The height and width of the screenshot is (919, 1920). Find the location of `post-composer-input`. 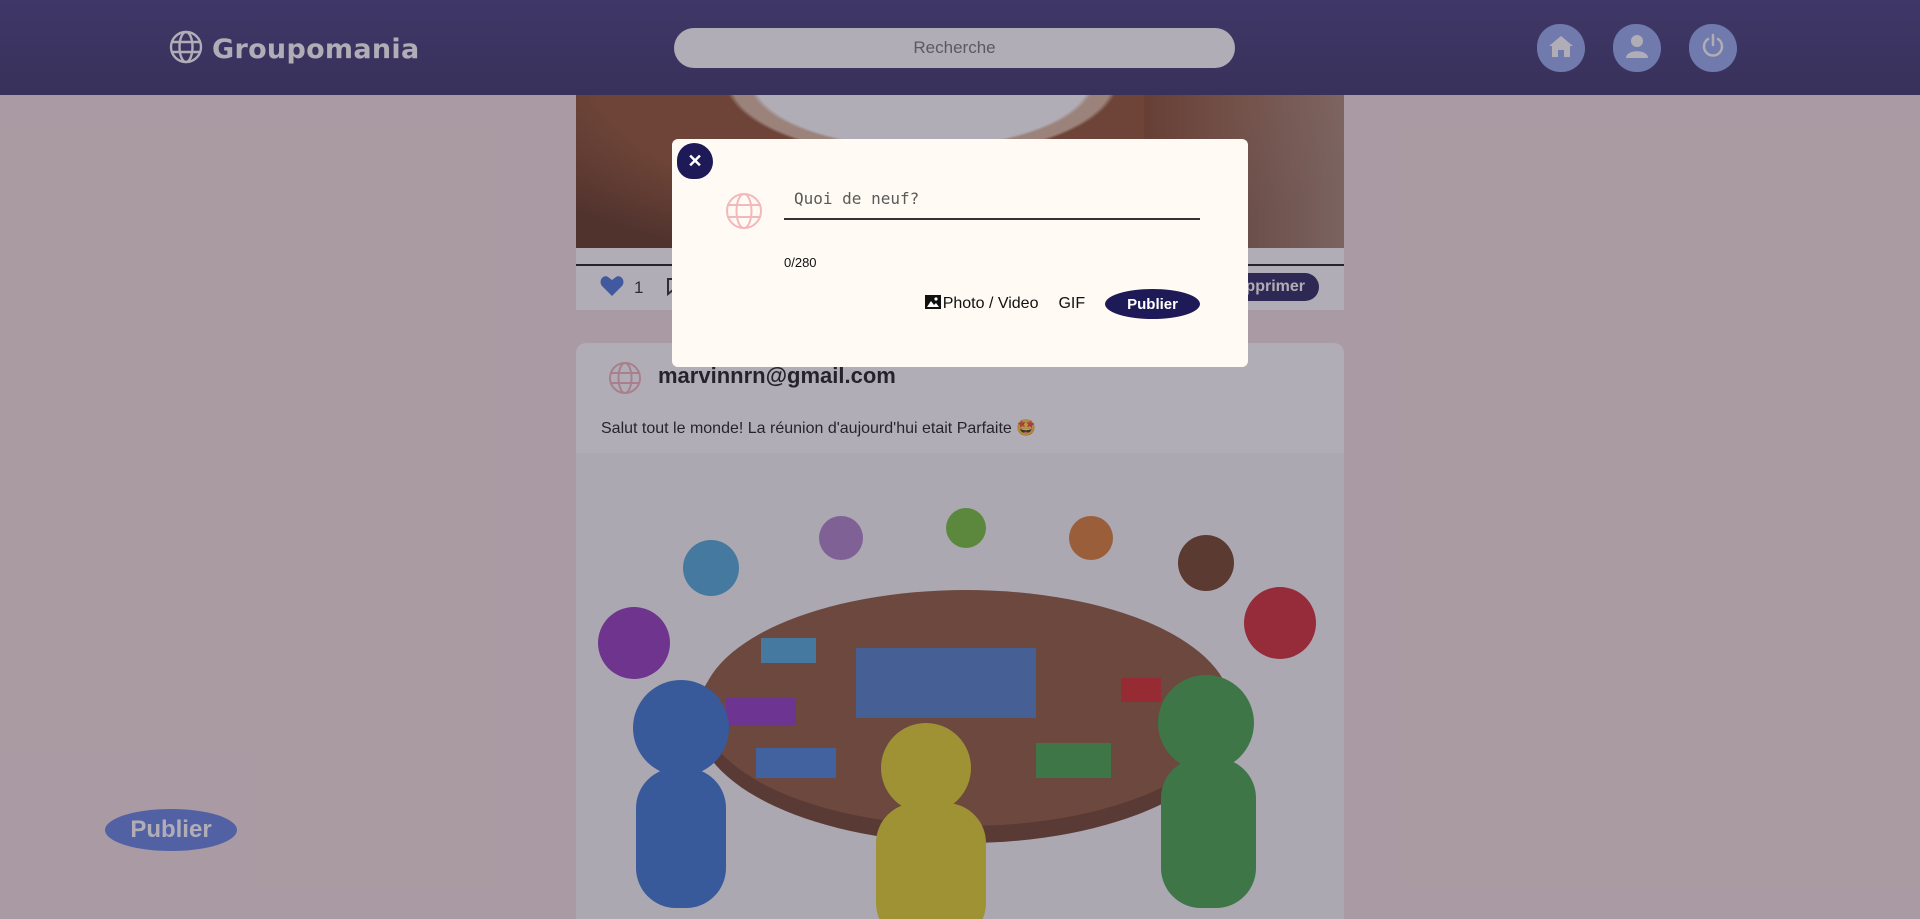

post-composer-input is located at coordinates (992, 199).